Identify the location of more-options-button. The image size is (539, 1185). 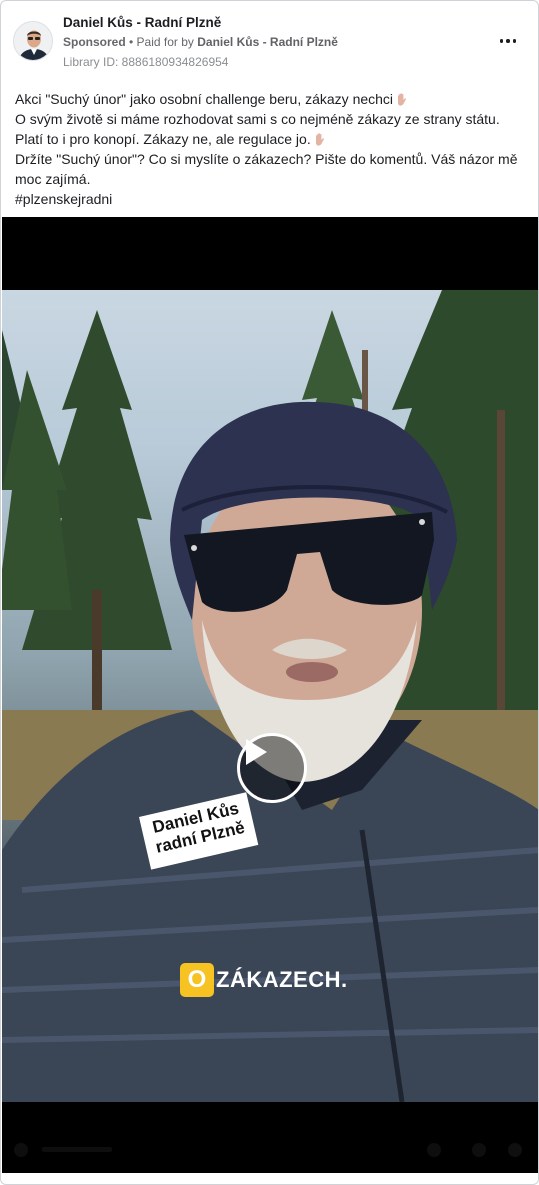
(508, 41).